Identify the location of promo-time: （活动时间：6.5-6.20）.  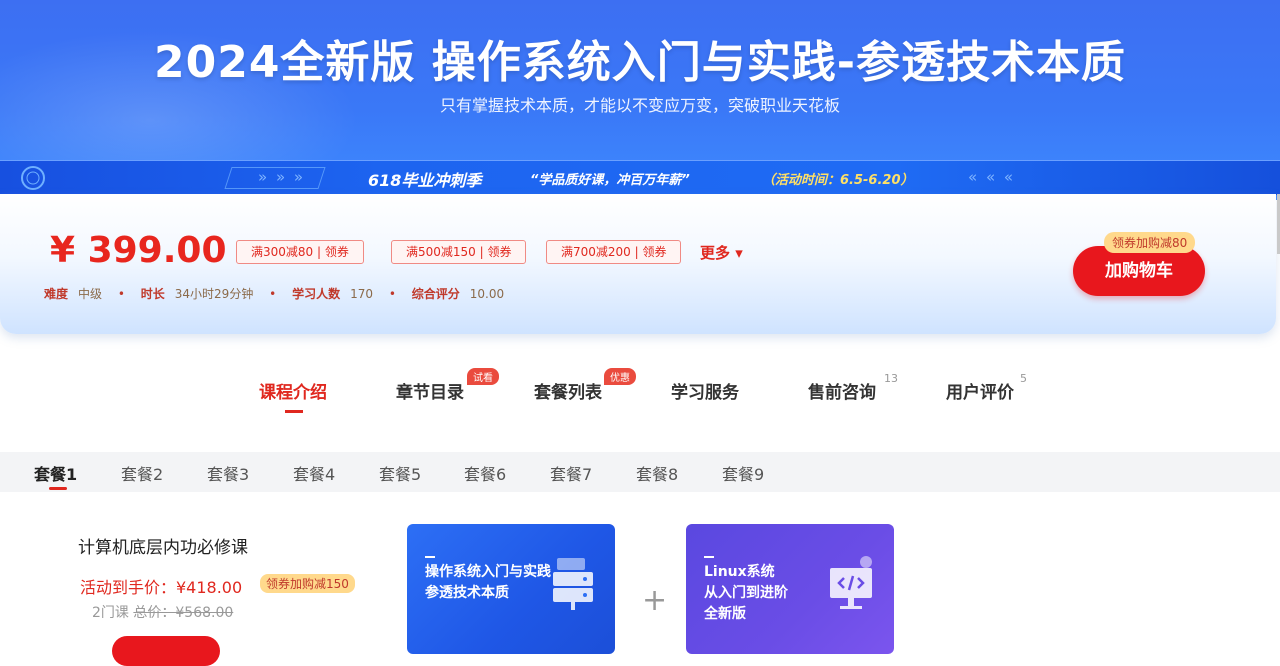
(838, 180).